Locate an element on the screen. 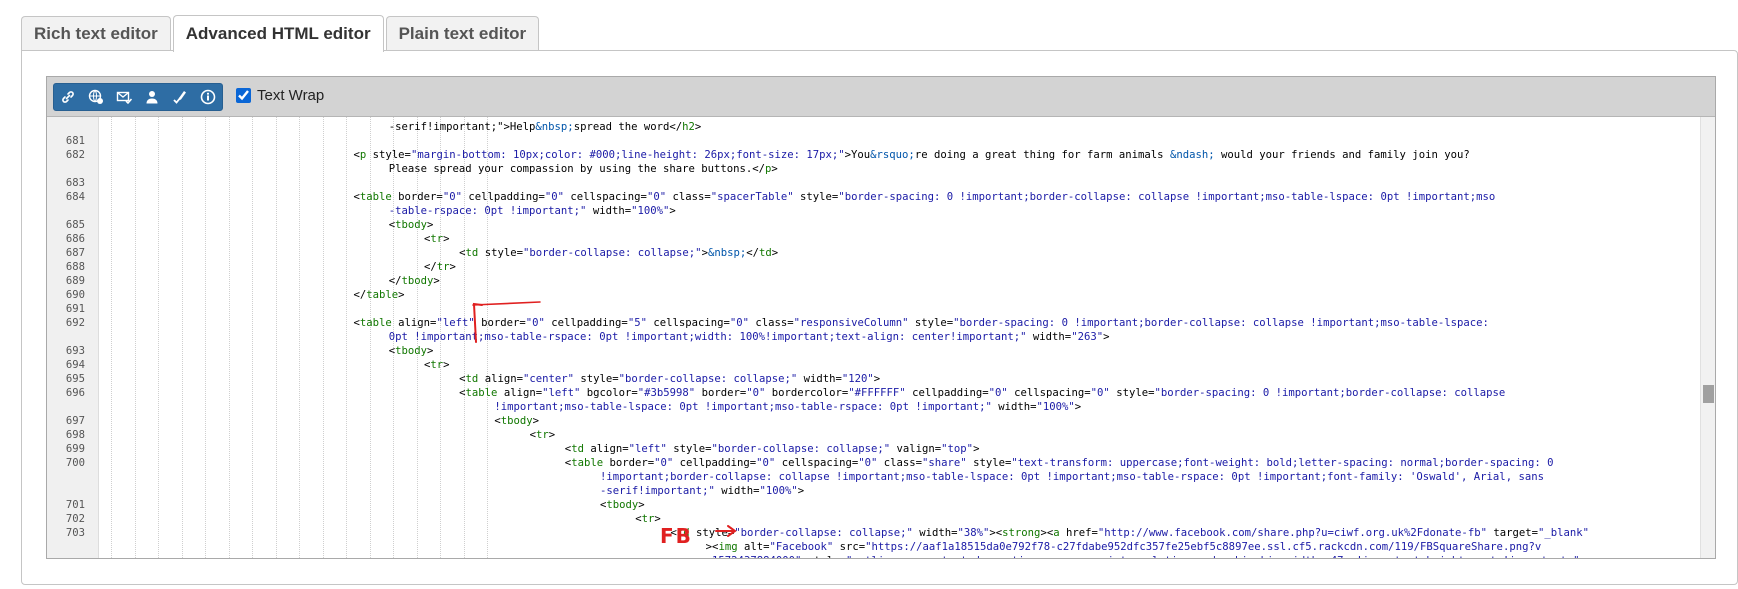 The height and width of the screenshot is (589, 1738). line-number: 693 is located at coordinates (75, 351).